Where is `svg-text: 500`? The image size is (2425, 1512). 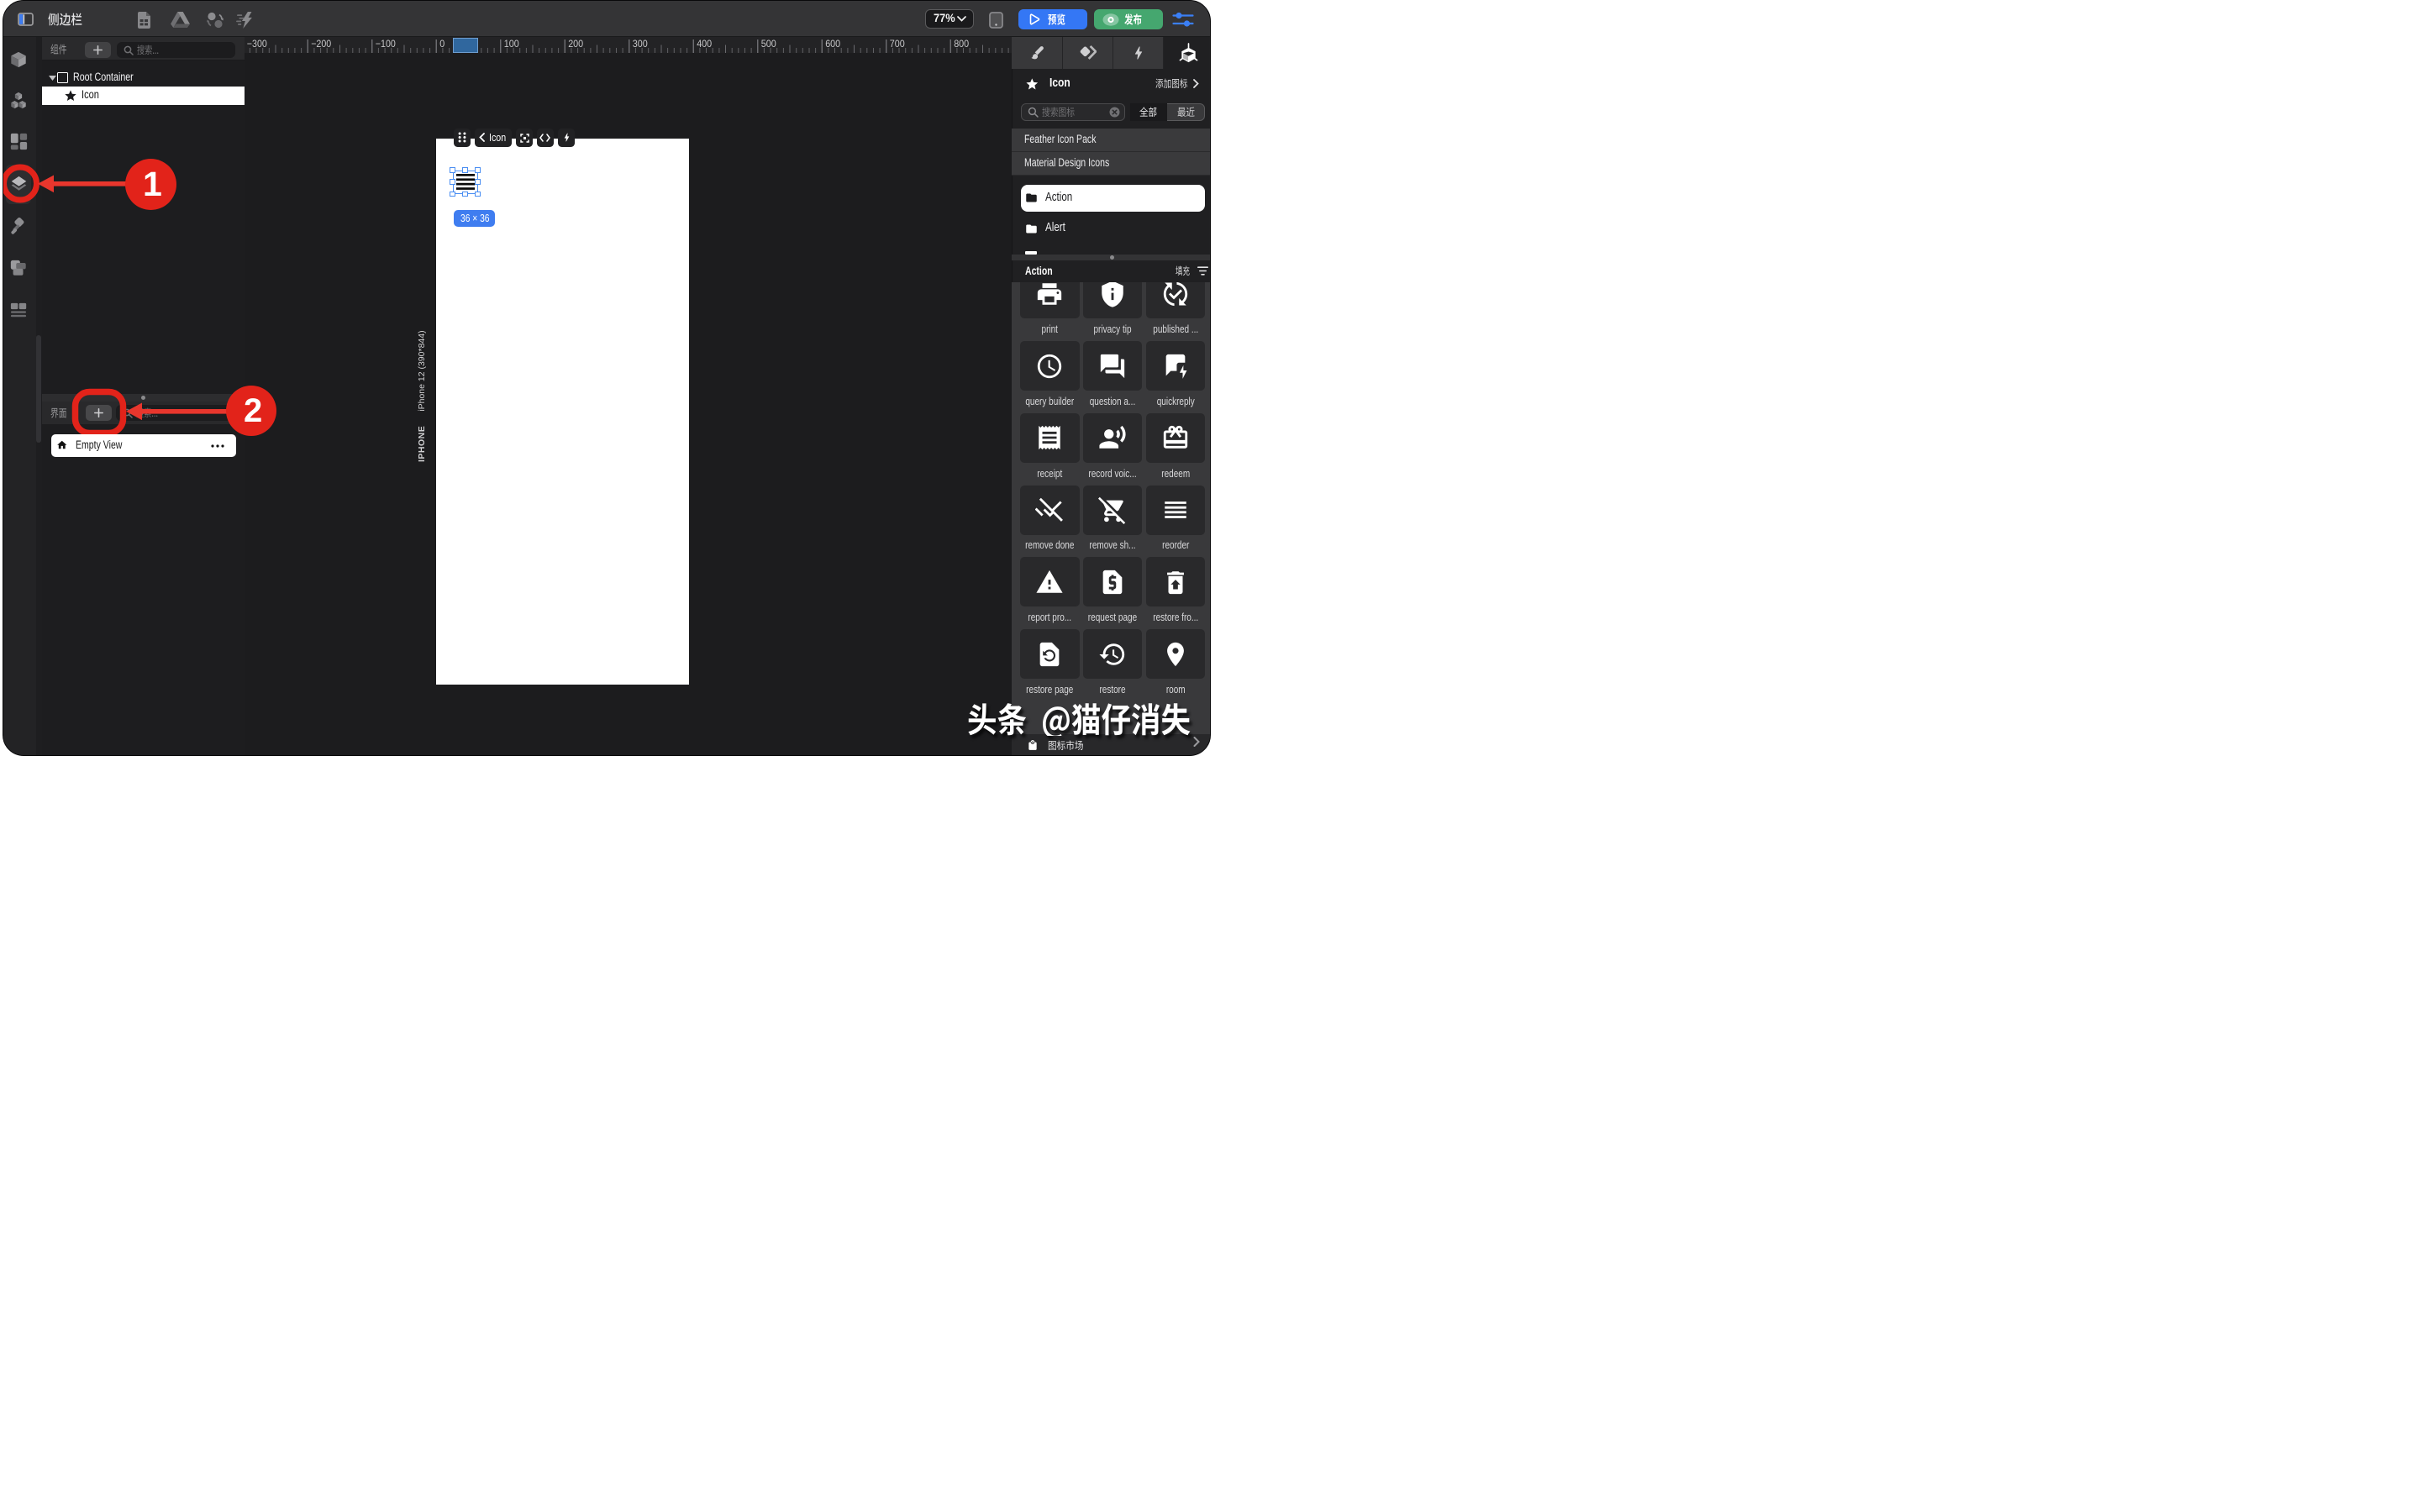 svg-text: 500 is located at coordinates (768, 44).